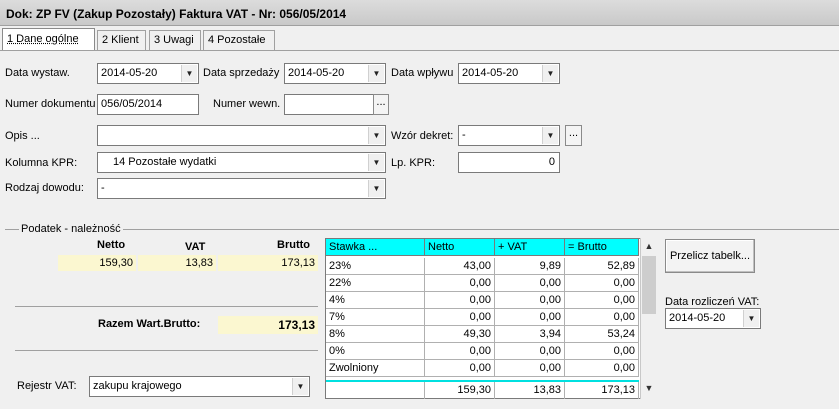 This screenshot has height=409, width=839. Describe the element at coordinates (44, 188) in the screenshot. I see `rodzaj-dowodu-label: Rodzaj dowodu:` at that location.